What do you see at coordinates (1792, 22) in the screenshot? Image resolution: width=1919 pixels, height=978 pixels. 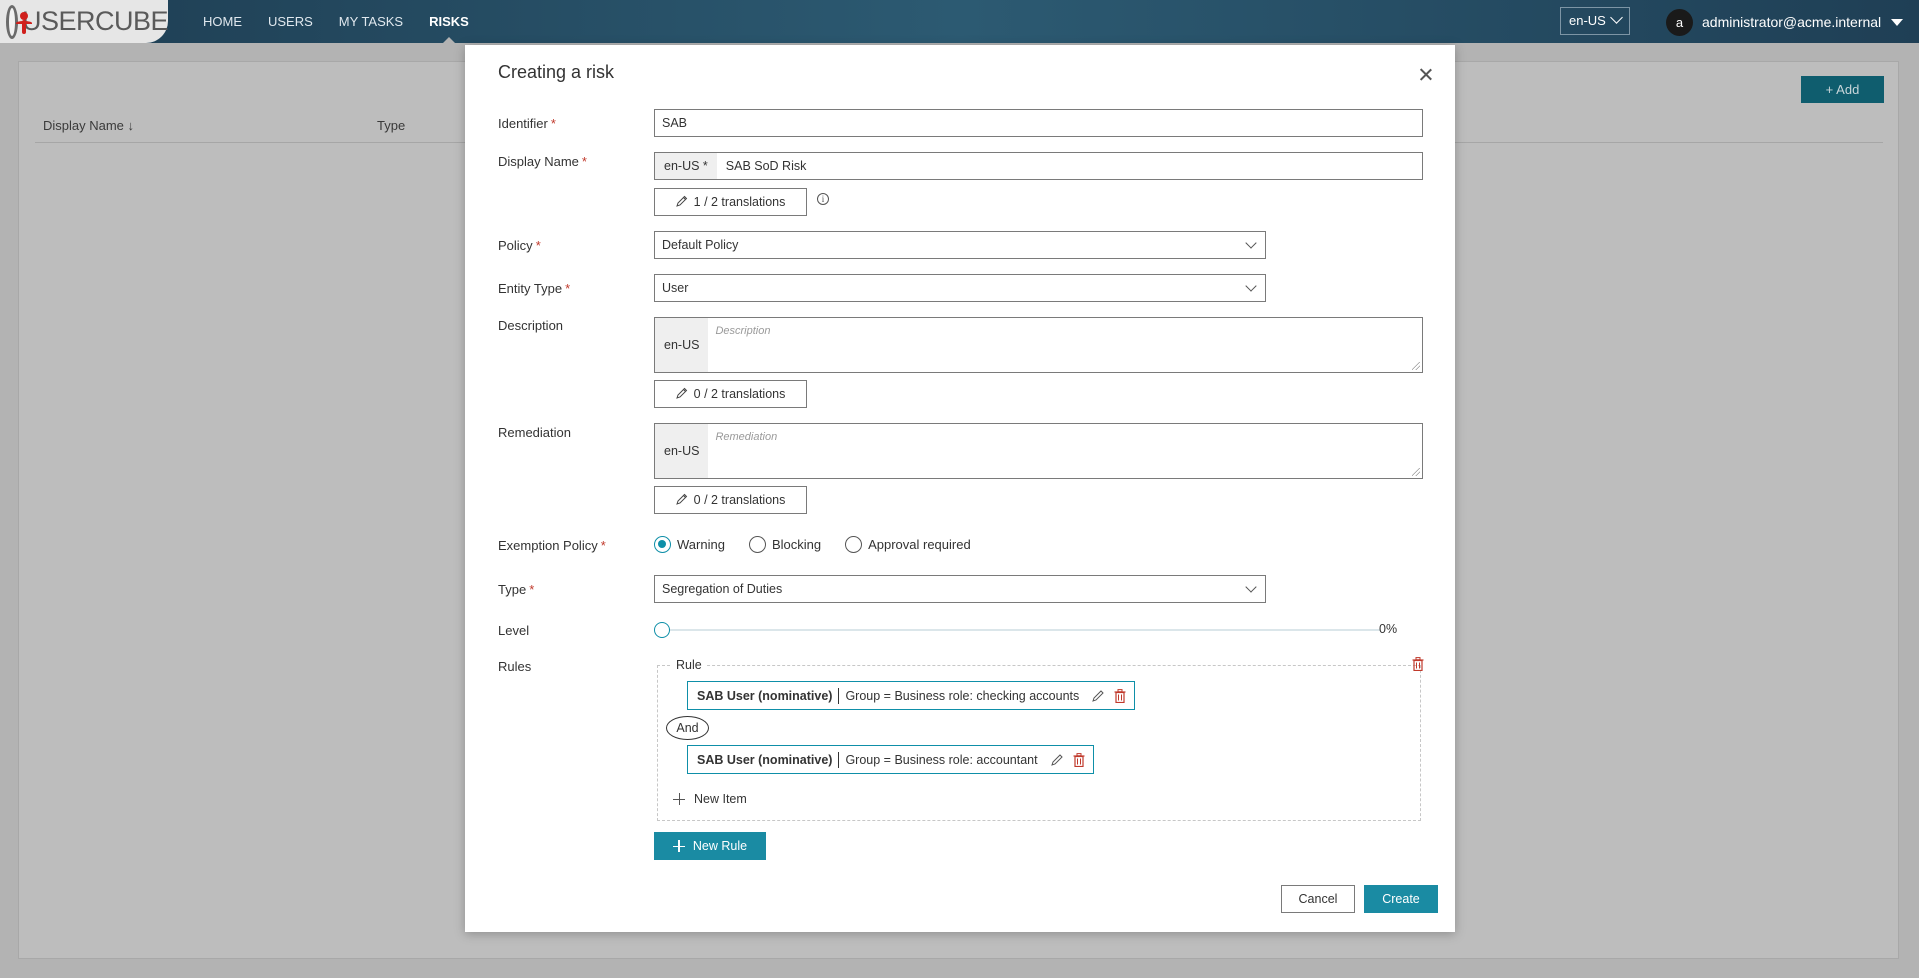 I see `user-email: administrator@acme.internal` at bounding box center [1792, 22].